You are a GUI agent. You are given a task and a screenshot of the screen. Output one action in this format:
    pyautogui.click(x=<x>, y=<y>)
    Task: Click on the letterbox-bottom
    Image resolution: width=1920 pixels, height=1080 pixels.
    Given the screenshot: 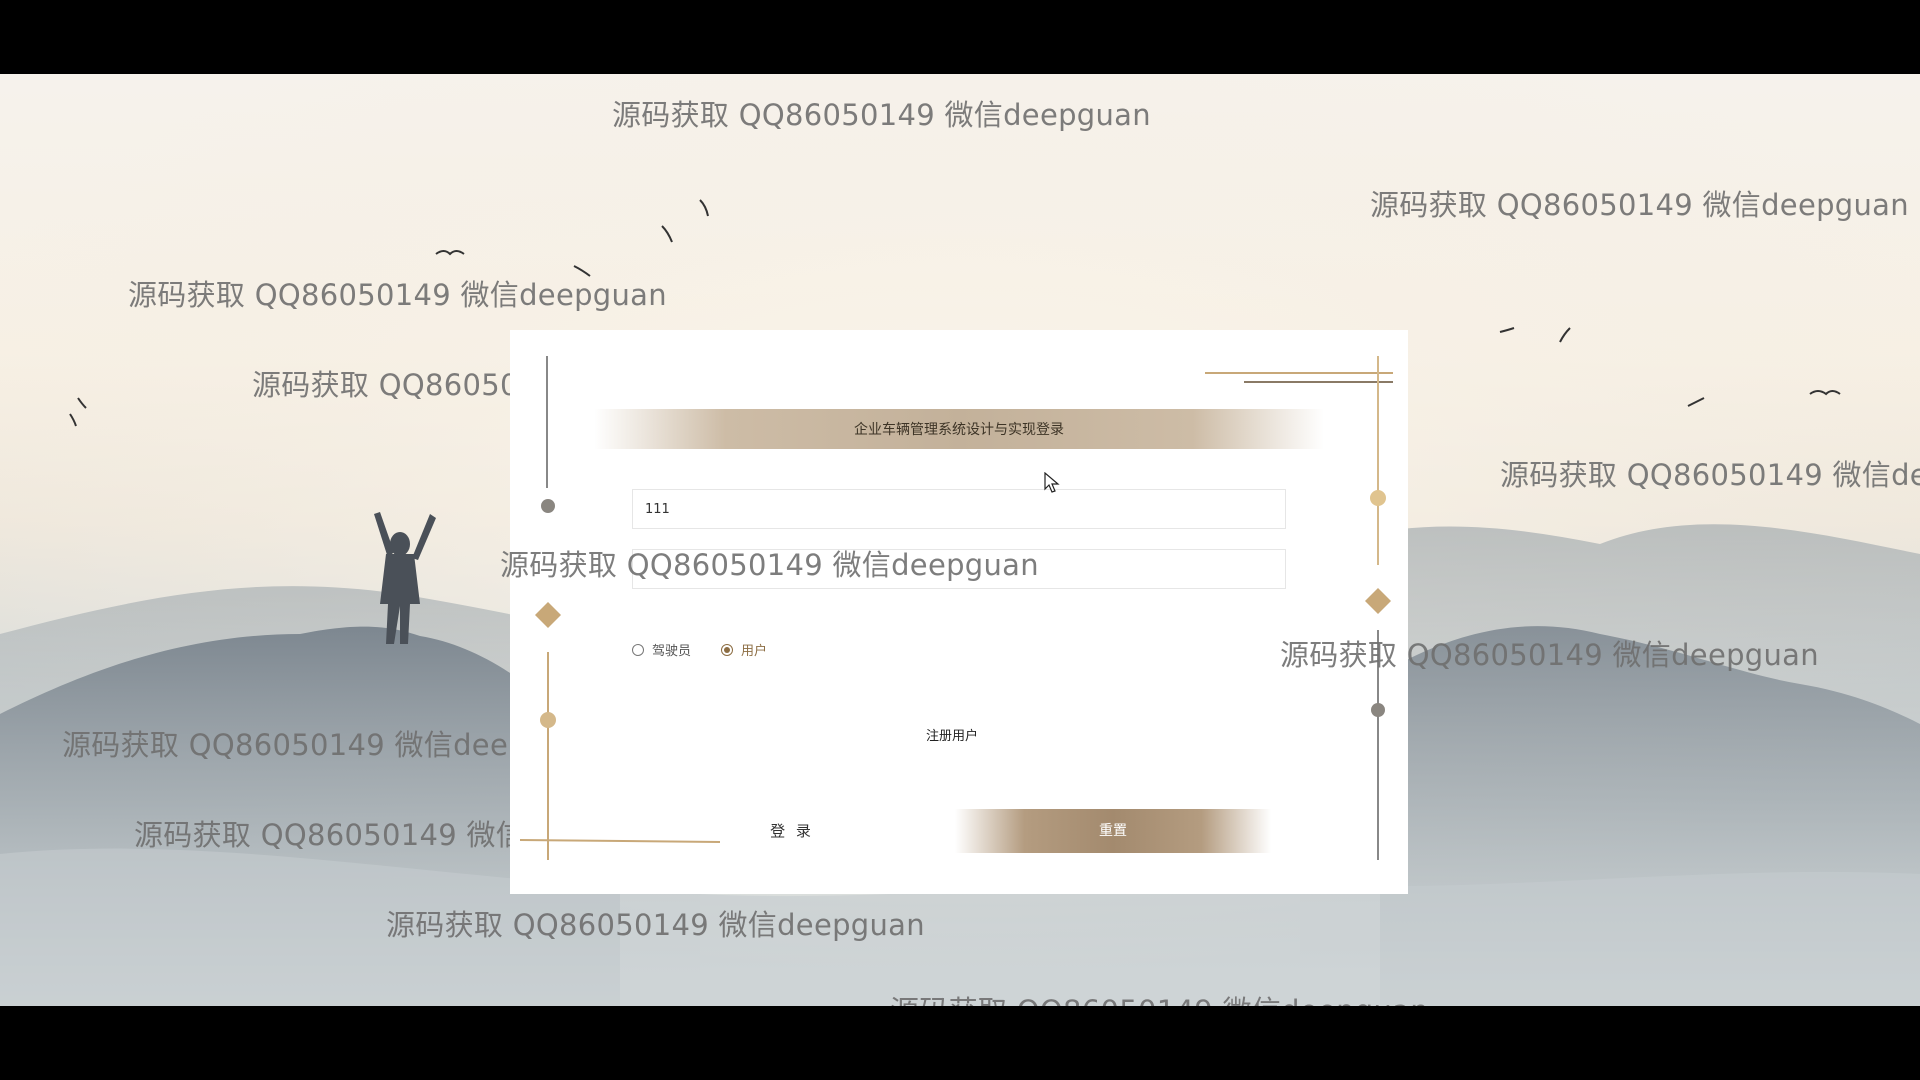 What is the action you would take?
    pyautogui.click(x=960, y=1043)
    